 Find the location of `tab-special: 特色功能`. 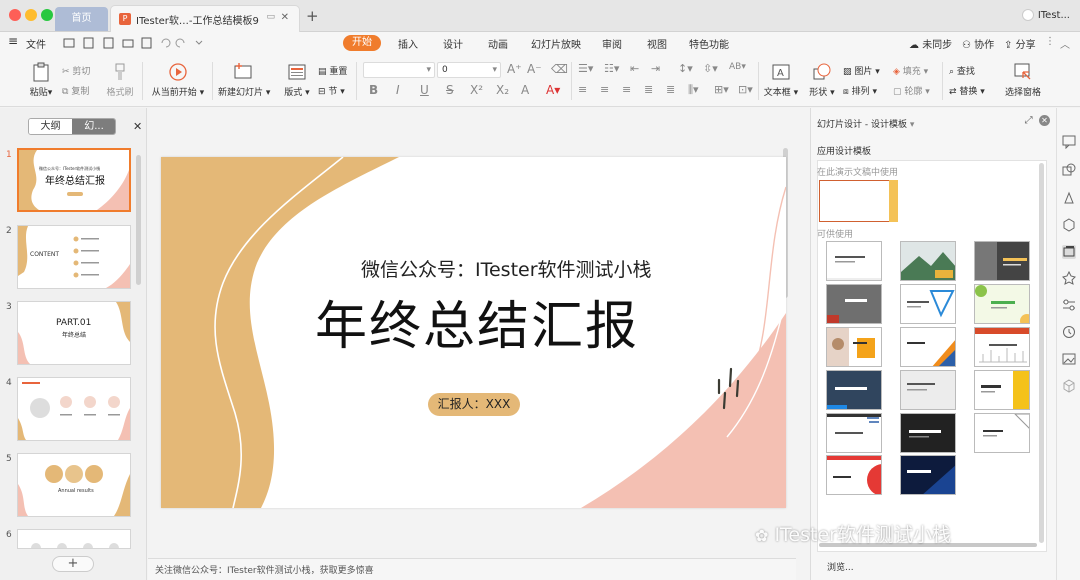

tab-special: 特色功能 is located at coordinates (709, 43).